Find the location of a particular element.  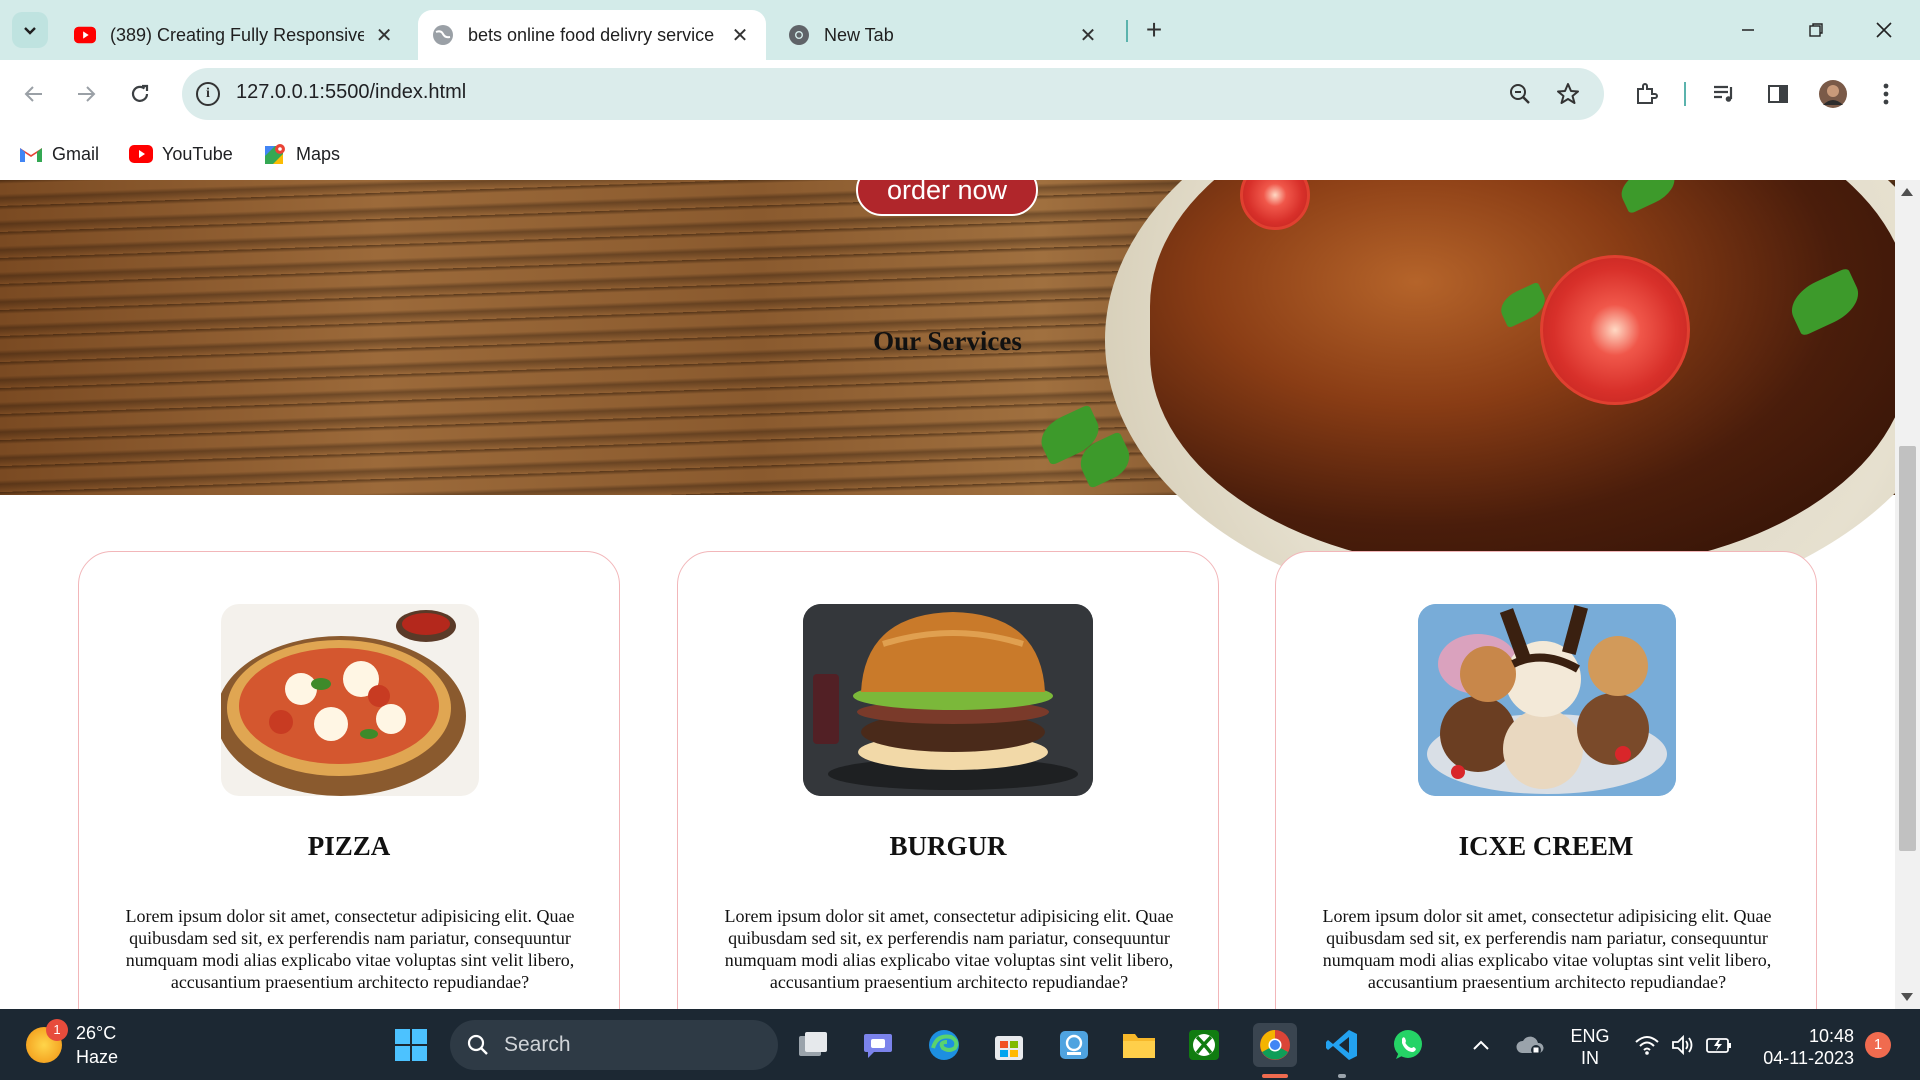

address-url: 127.0.0.1:5500/index.html is located at coordinates (351, 92).